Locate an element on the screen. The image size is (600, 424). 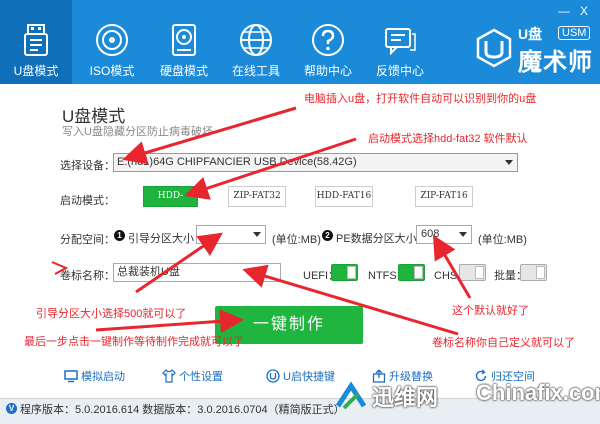
batch-toggle is located at coordinates (533, 272).